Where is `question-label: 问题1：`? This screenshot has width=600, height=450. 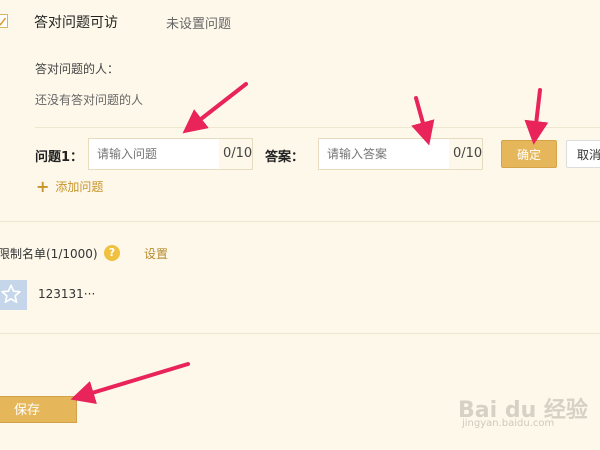
question-label: 问题1： is located at coordinates (59, 157).